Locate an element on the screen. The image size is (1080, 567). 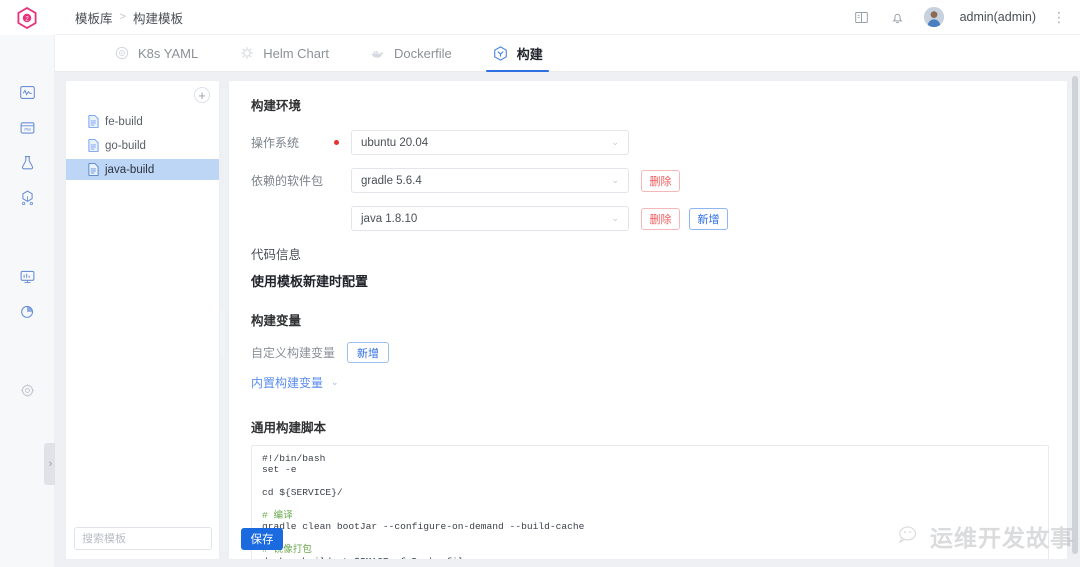
monitor-wave-icon is located at coordinates (27, 92).